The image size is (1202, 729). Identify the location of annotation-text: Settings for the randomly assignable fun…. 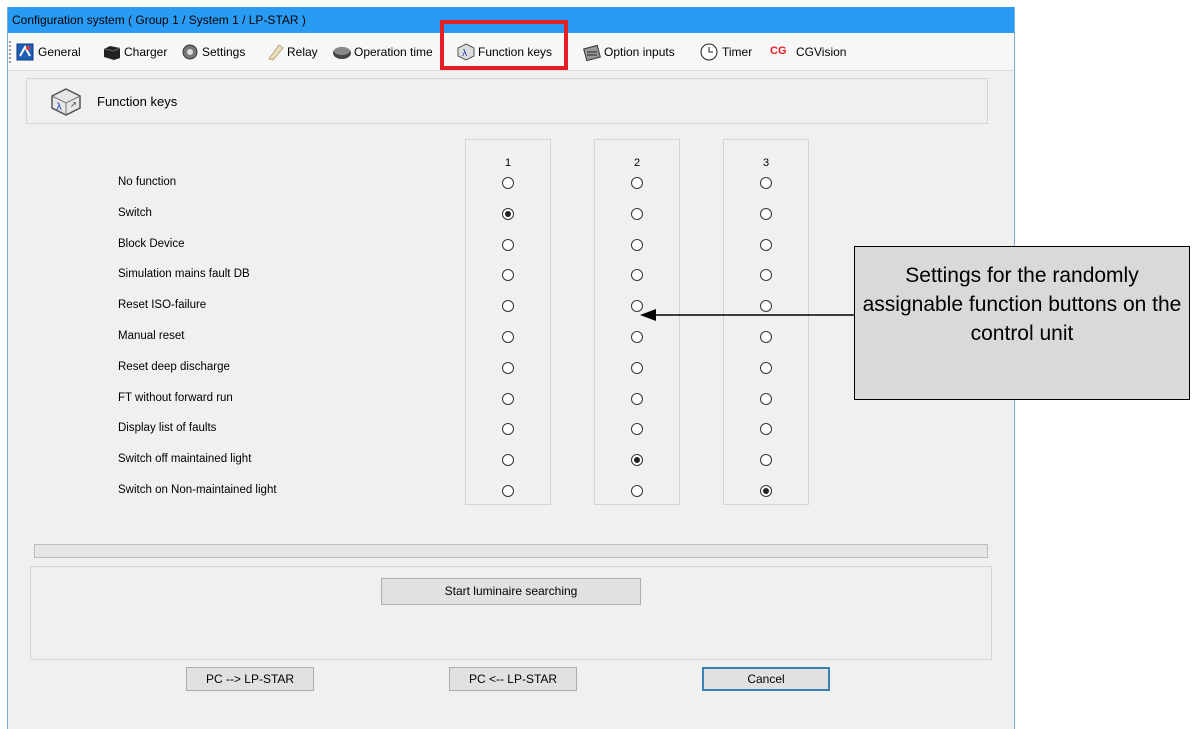
(1022, 304).